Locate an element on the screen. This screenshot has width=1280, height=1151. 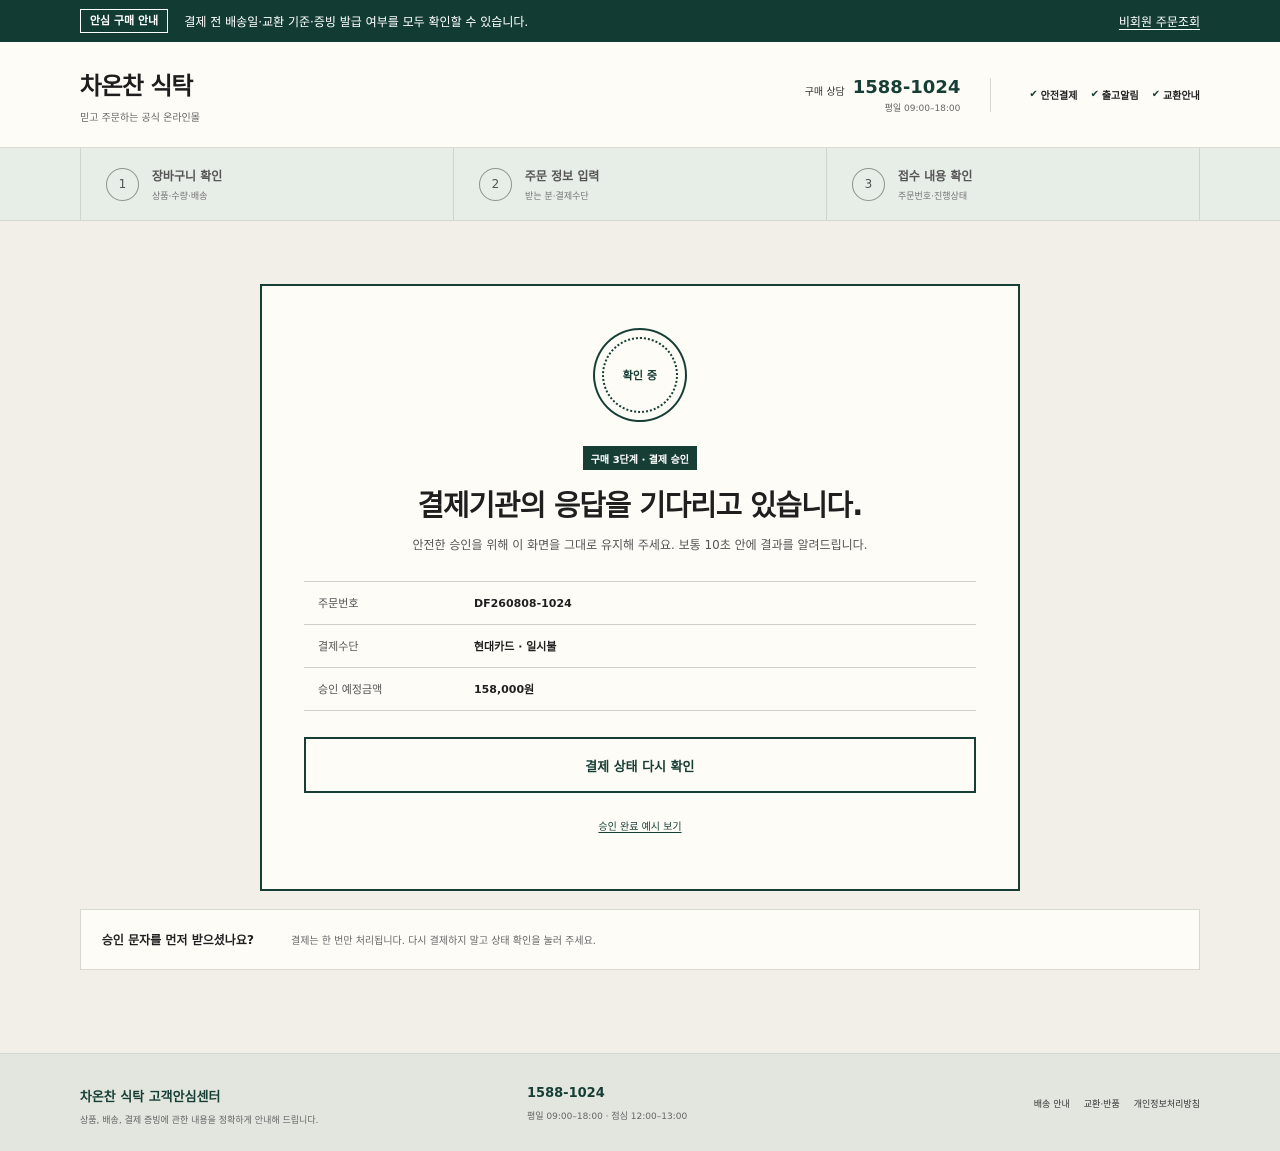
step-number: 2 is located at coordinates (495, 184).